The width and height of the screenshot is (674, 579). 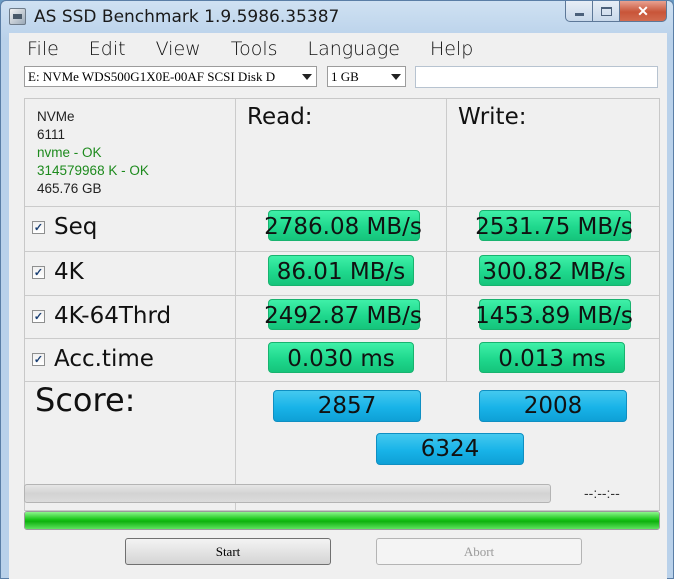 I want to click on start-button: Start, so click(x=228, y=551).